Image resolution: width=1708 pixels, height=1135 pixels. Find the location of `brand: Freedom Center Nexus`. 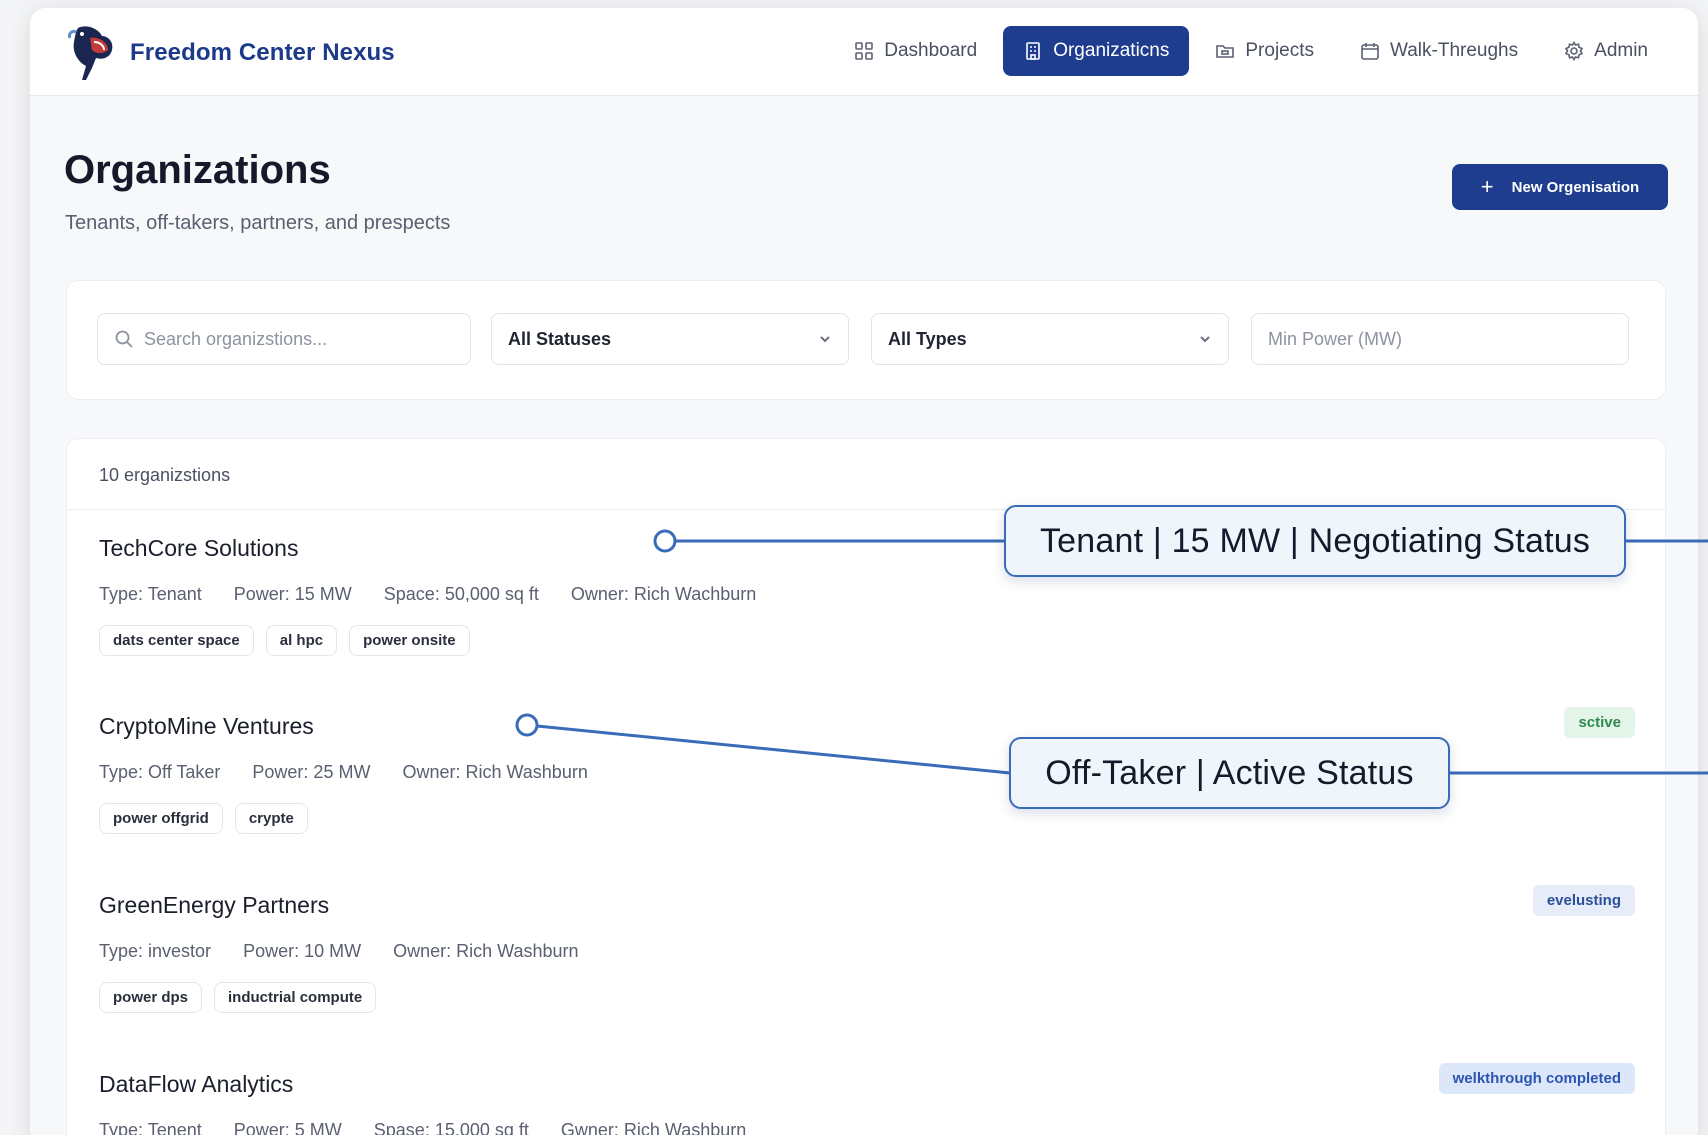

brand: Freedom Center Nexus is located at coordinates (229, 53).